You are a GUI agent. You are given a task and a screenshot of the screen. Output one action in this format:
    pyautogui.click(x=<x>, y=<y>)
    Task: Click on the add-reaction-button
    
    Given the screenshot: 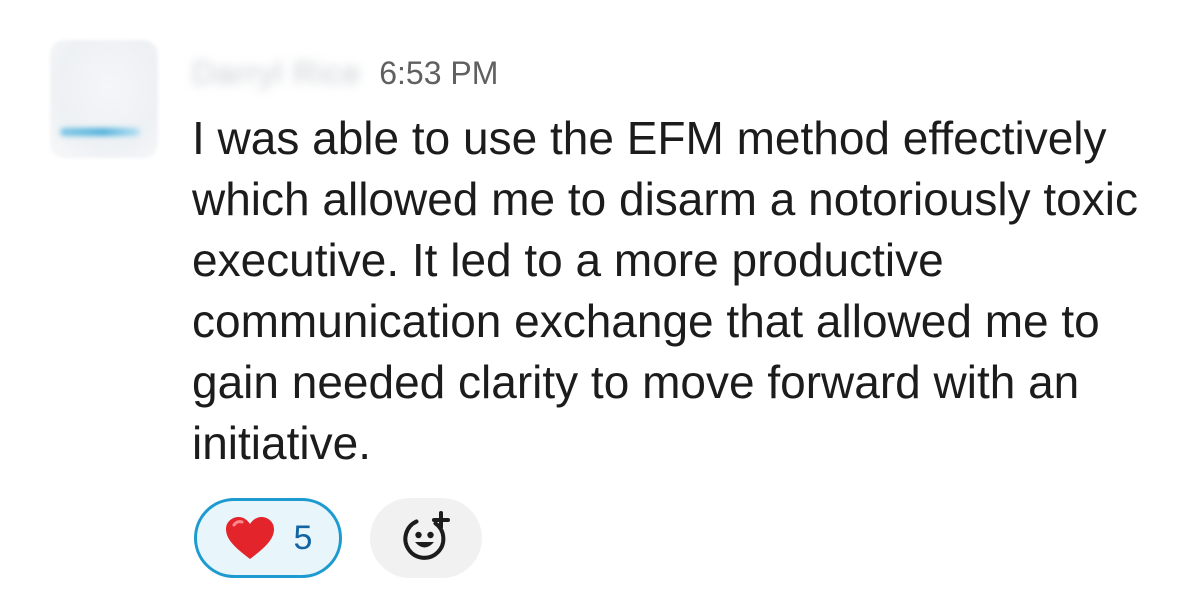 What is the action you would take?
    pyautogui.click(x=426, y=538)
    